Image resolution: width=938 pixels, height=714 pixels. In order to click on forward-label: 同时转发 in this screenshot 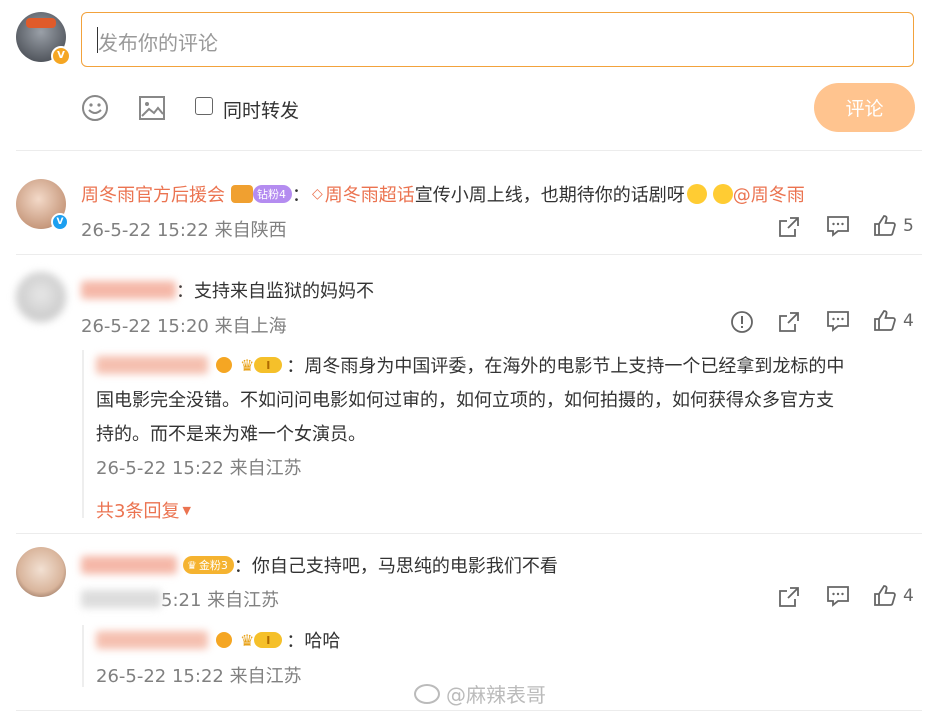, I will do `click(261, 111)`.